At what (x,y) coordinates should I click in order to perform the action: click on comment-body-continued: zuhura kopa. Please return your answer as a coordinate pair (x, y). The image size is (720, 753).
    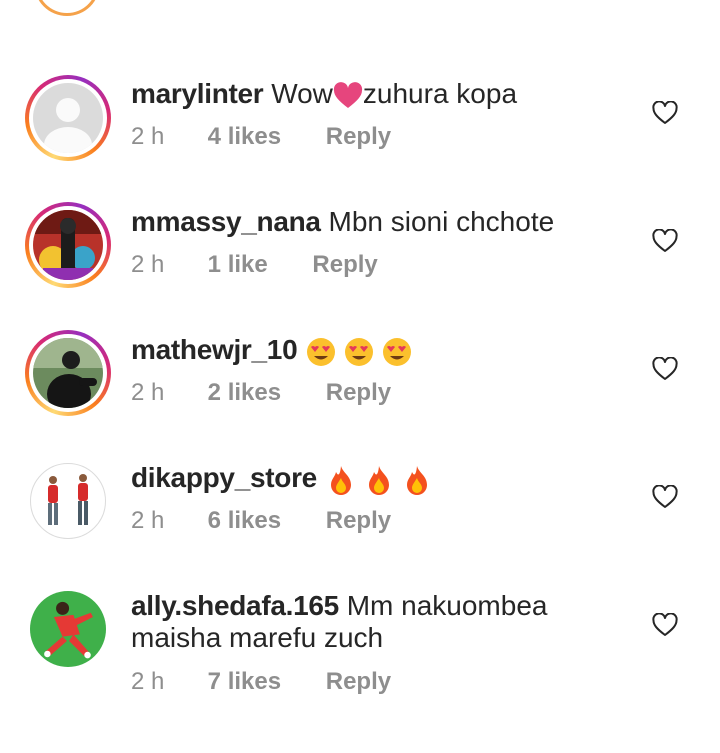
    Looking at the image, I should click on (440, 93).